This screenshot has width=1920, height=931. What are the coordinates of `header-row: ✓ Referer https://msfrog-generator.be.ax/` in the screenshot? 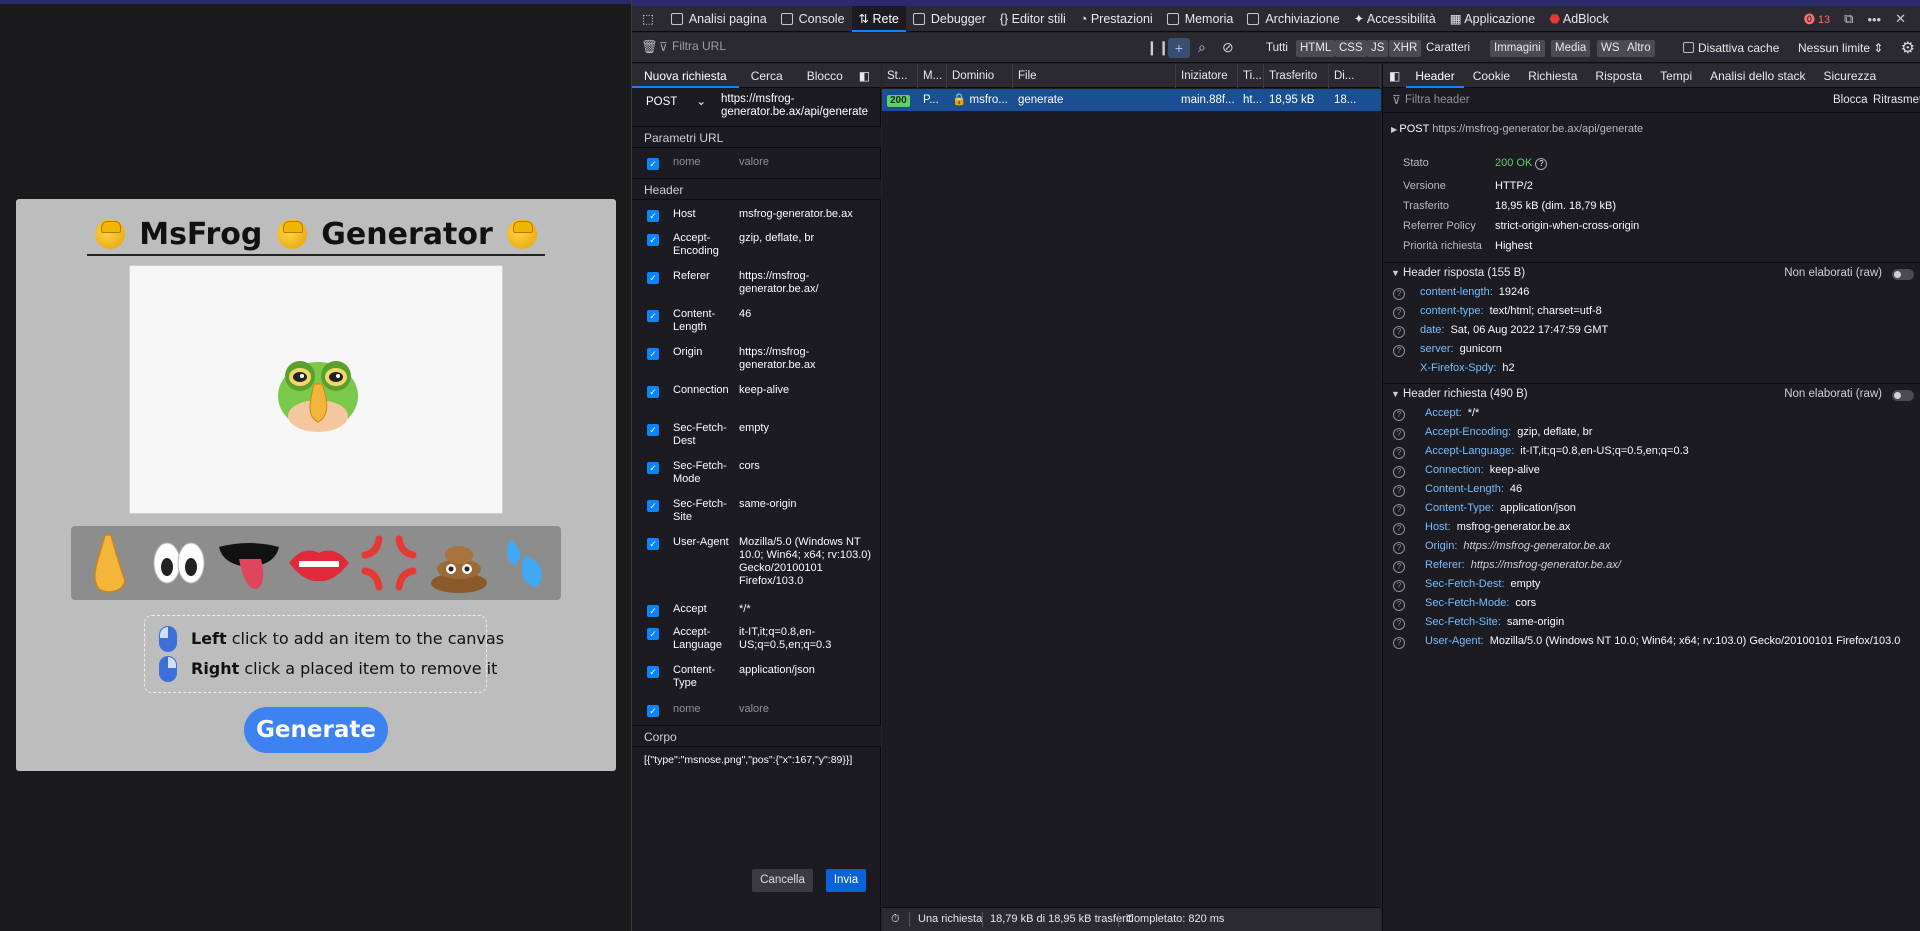 It's located at (756, 288).